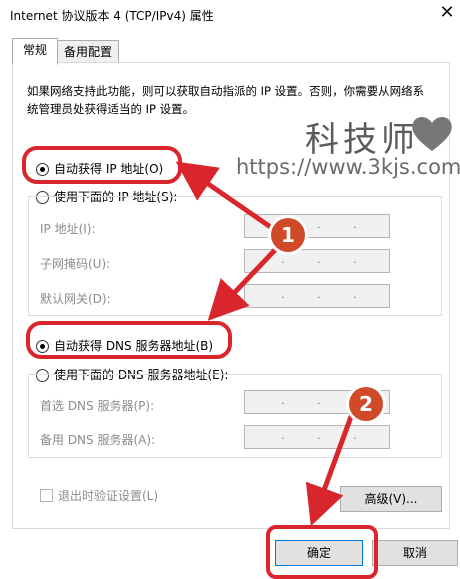 This screenshot has width=460, height=579. I want to click on arrow-2-to-ok, so click(330, 469).